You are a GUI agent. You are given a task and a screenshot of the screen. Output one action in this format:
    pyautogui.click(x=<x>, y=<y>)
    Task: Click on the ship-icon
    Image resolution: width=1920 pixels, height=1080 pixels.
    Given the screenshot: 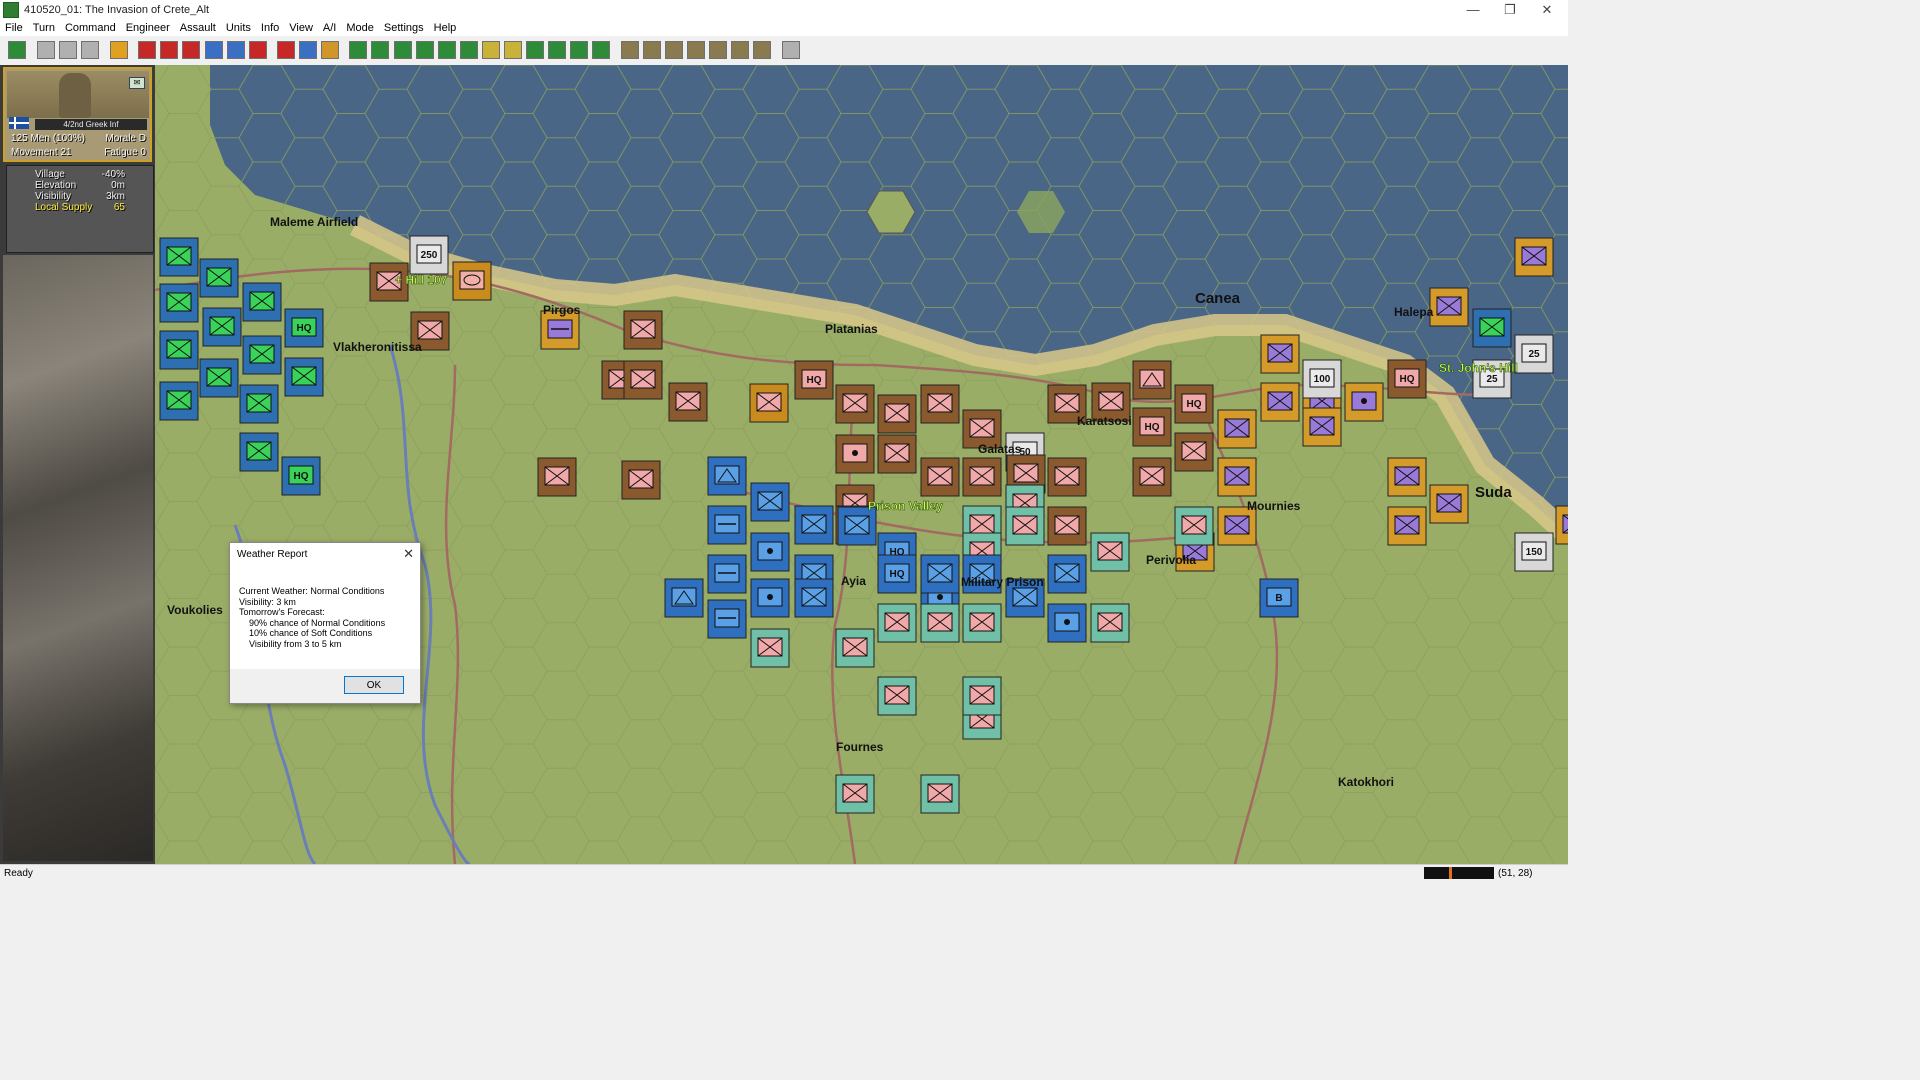 What is the action you would take?
    pyautogui.click(x=535, y=50)
    